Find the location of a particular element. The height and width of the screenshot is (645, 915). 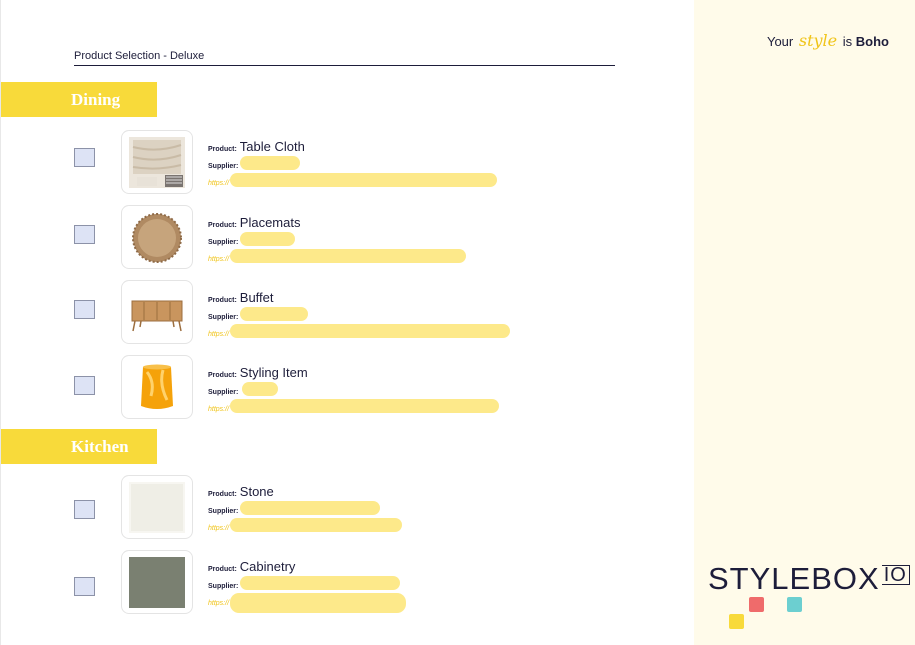

section-header-dining: Dining is located at coordinates (79, 99).